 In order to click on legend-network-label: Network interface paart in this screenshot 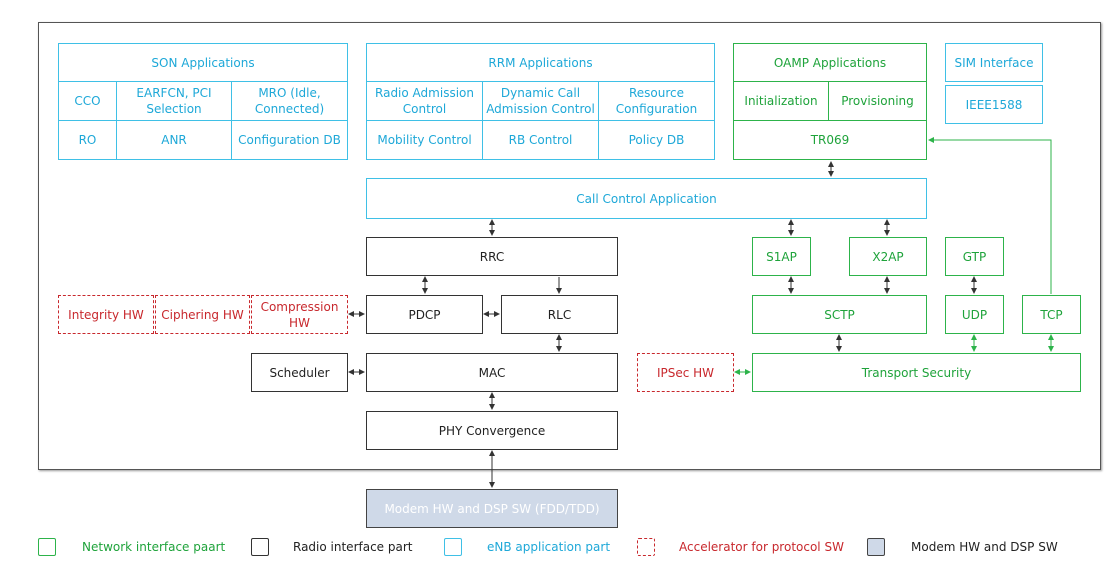, I will do `click(154, 547)`.